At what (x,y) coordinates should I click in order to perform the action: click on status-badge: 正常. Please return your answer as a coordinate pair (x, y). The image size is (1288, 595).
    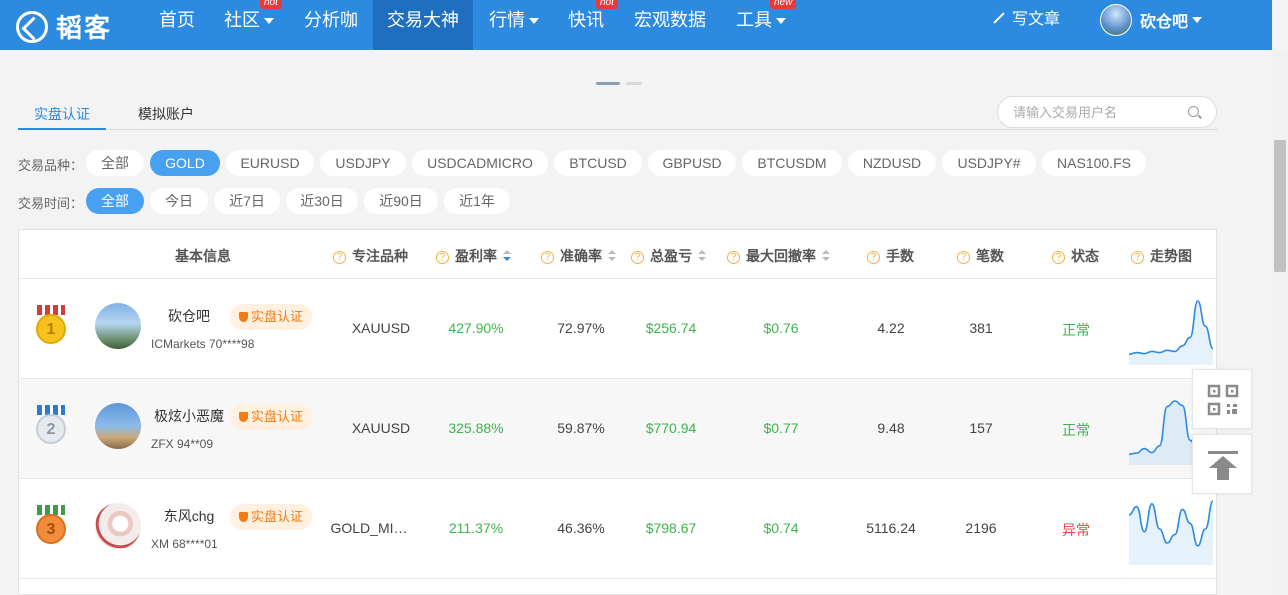
    Looking at the image, I should click on (1076, 330).